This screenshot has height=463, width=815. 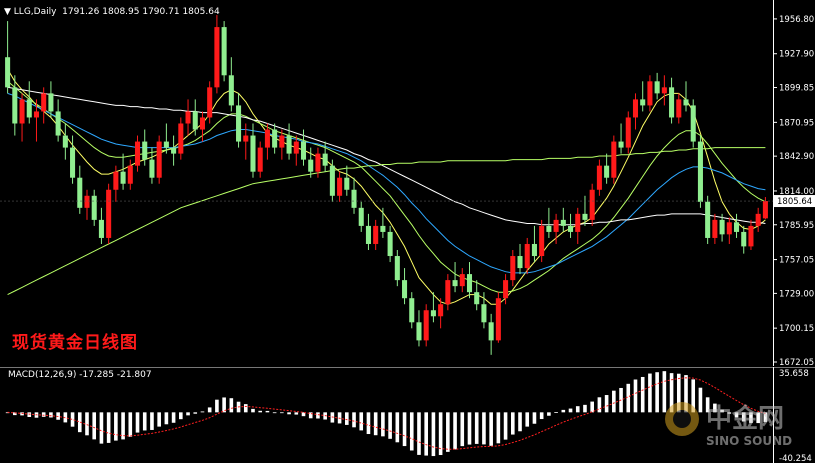 I want to click on price-tick-label: 1757.05, so click(x=796, y=261).